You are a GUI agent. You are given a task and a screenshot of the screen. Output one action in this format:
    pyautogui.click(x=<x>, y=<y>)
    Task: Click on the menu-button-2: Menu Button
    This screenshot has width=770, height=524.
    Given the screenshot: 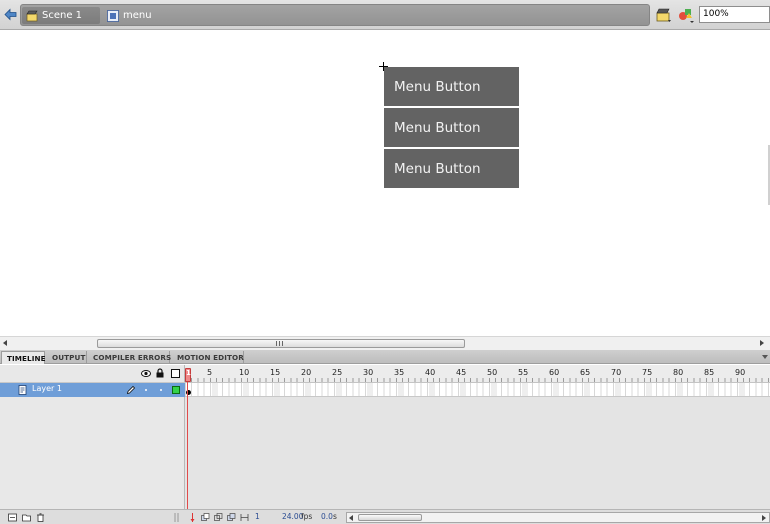 What is the action you would take?
    pyautogui.click(x=451, y=127)
    